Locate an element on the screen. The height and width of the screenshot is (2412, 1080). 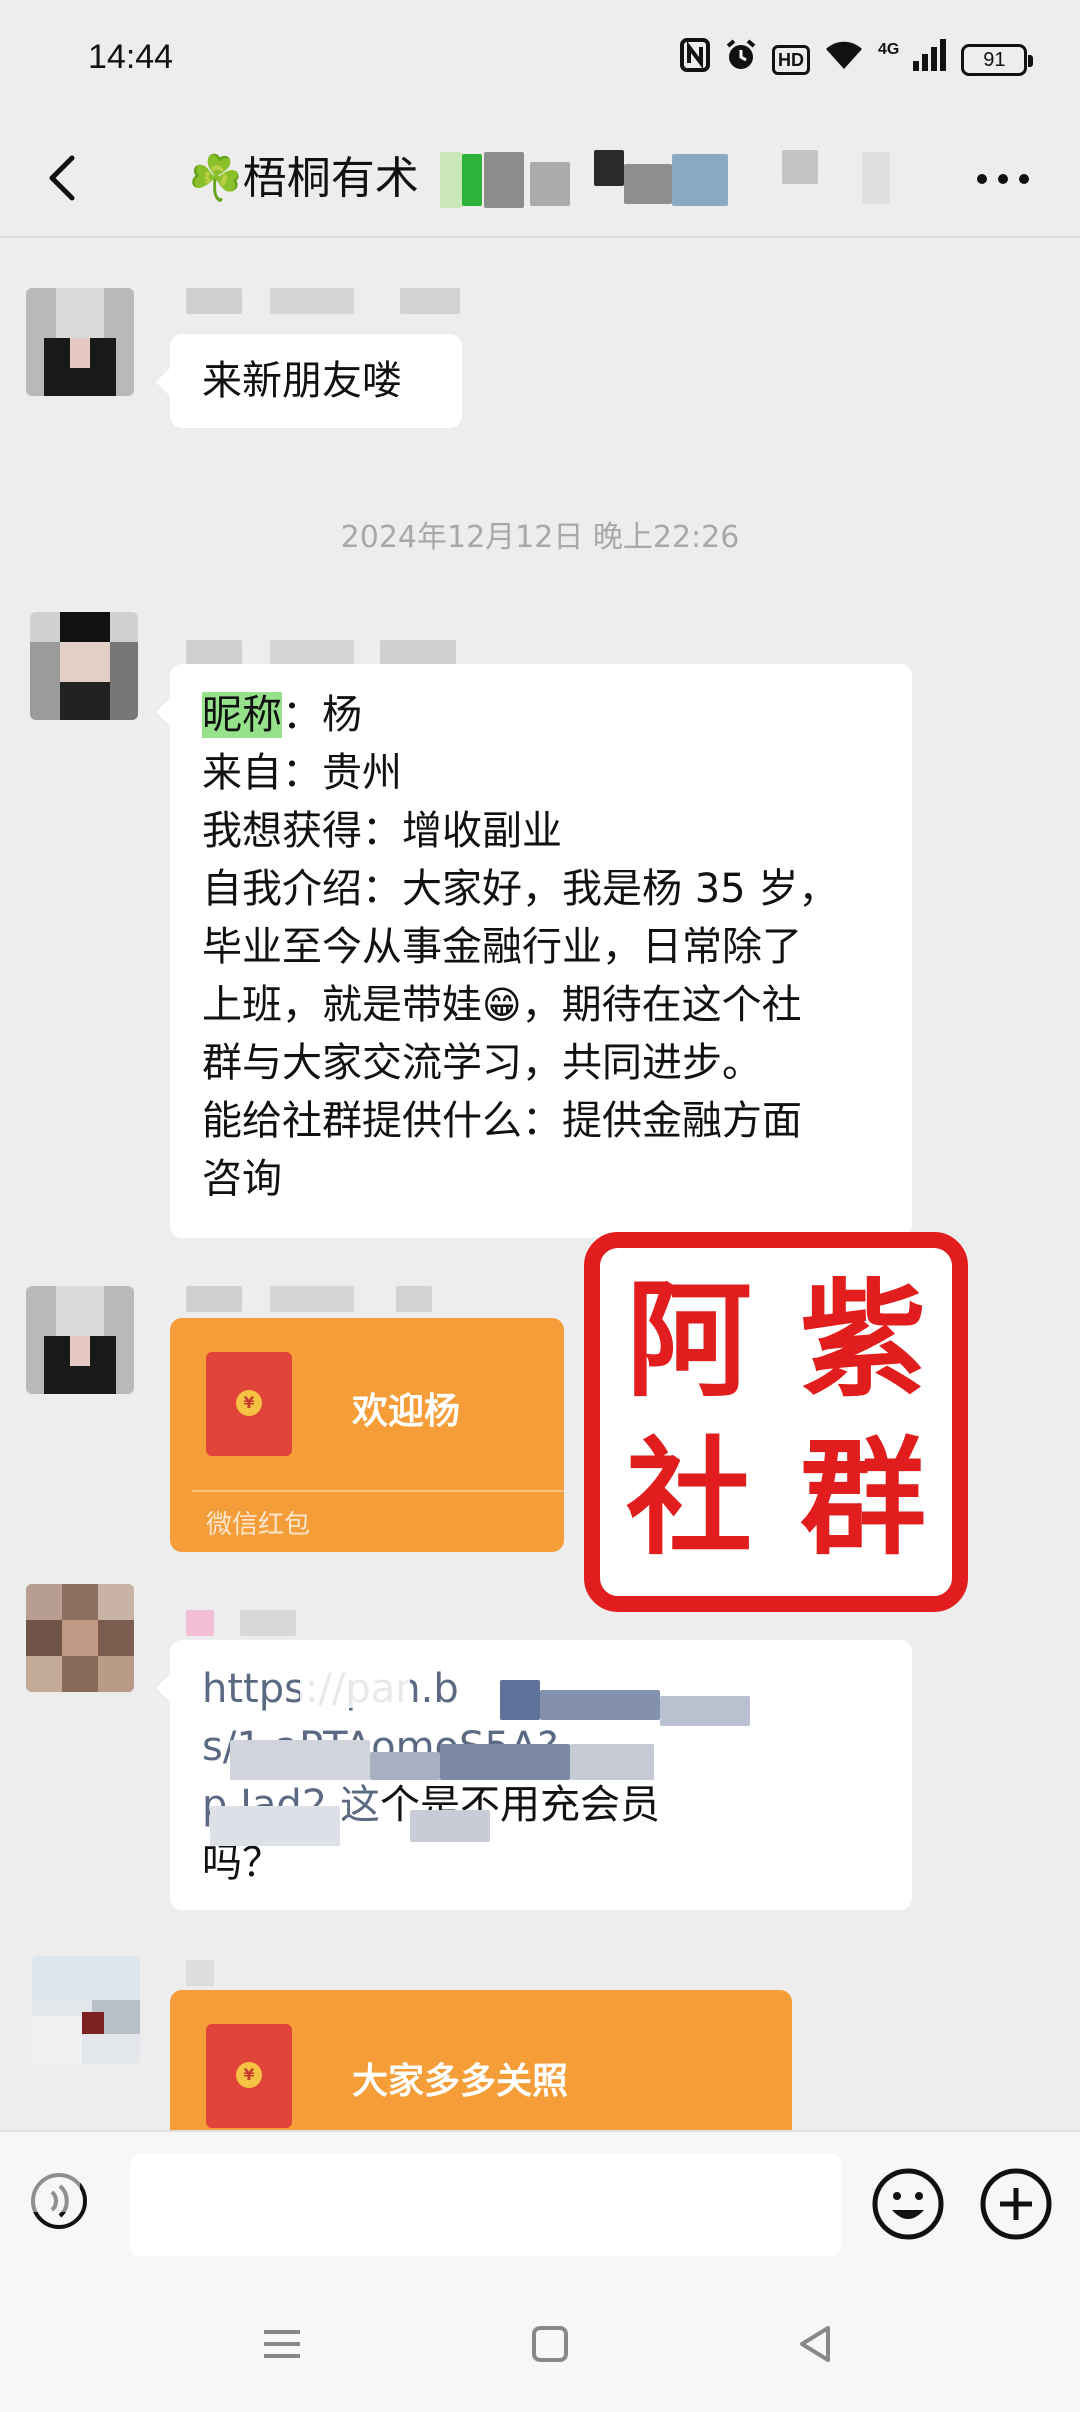
watermark-stamp: 阿 紫 社 群 is located at coordinates (776, 1422).